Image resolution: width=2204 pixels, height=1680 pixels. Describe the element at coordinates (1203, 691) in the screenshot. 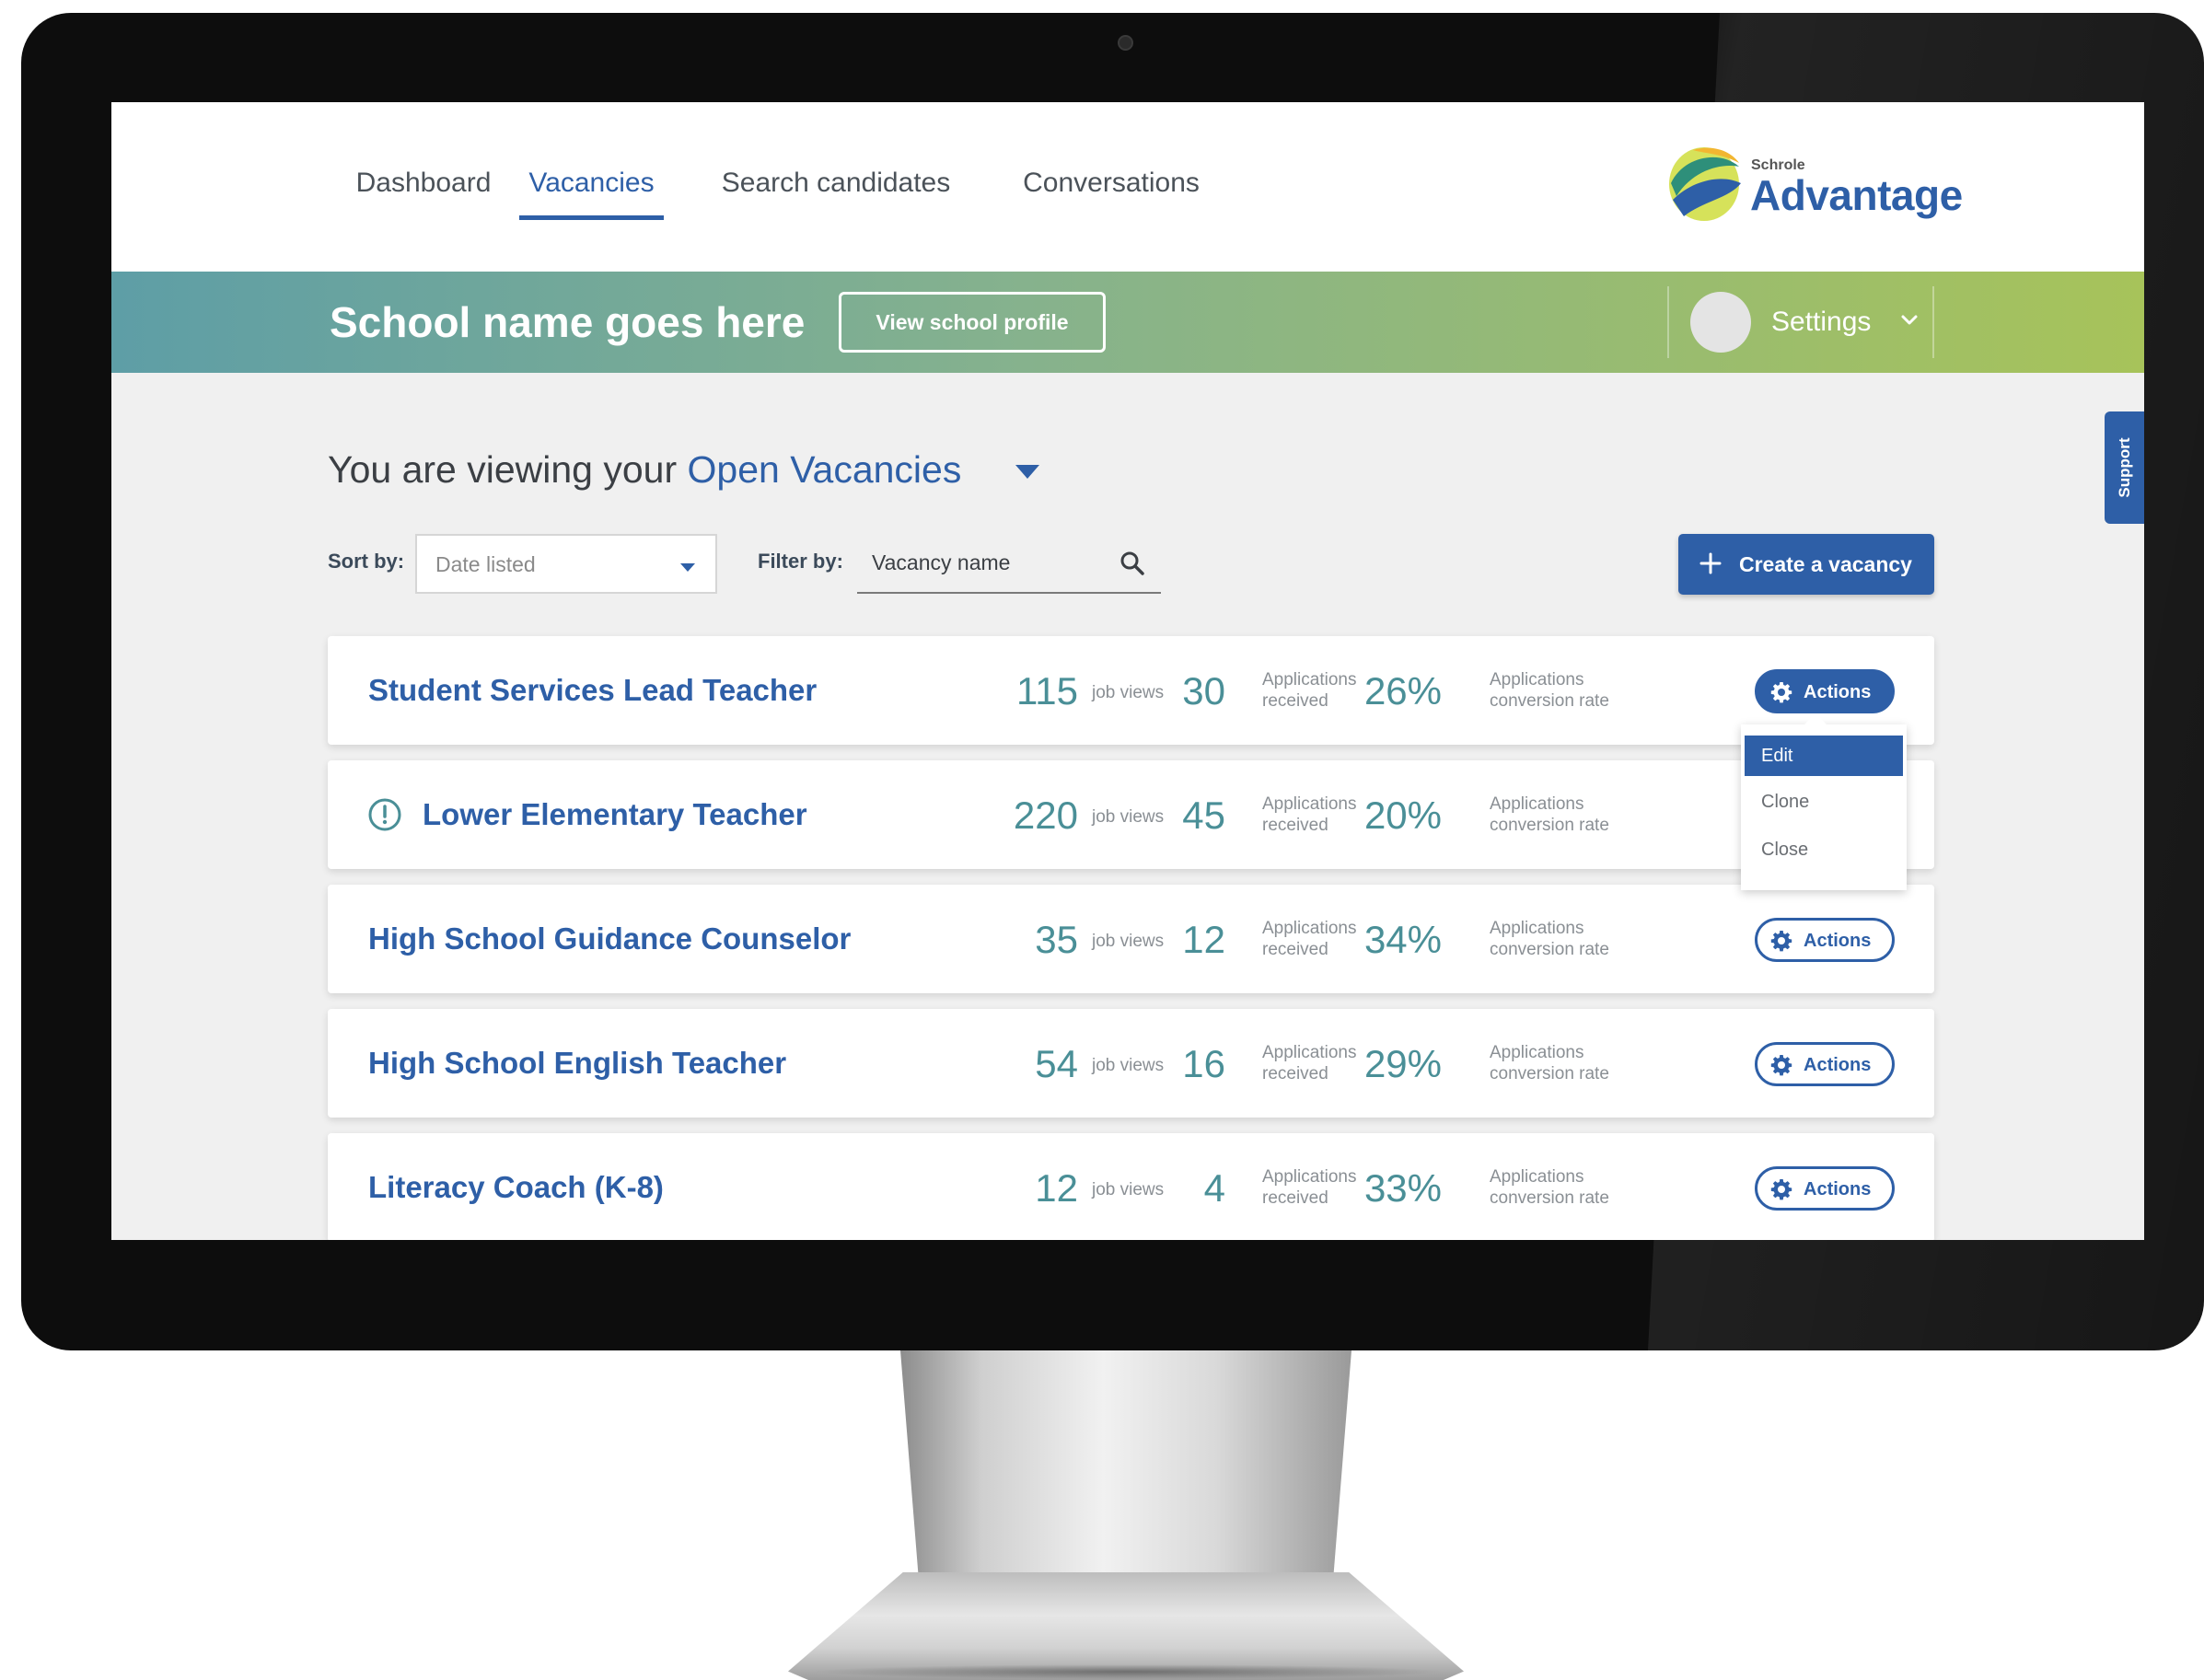

I see `applications-count: 30` at that location.